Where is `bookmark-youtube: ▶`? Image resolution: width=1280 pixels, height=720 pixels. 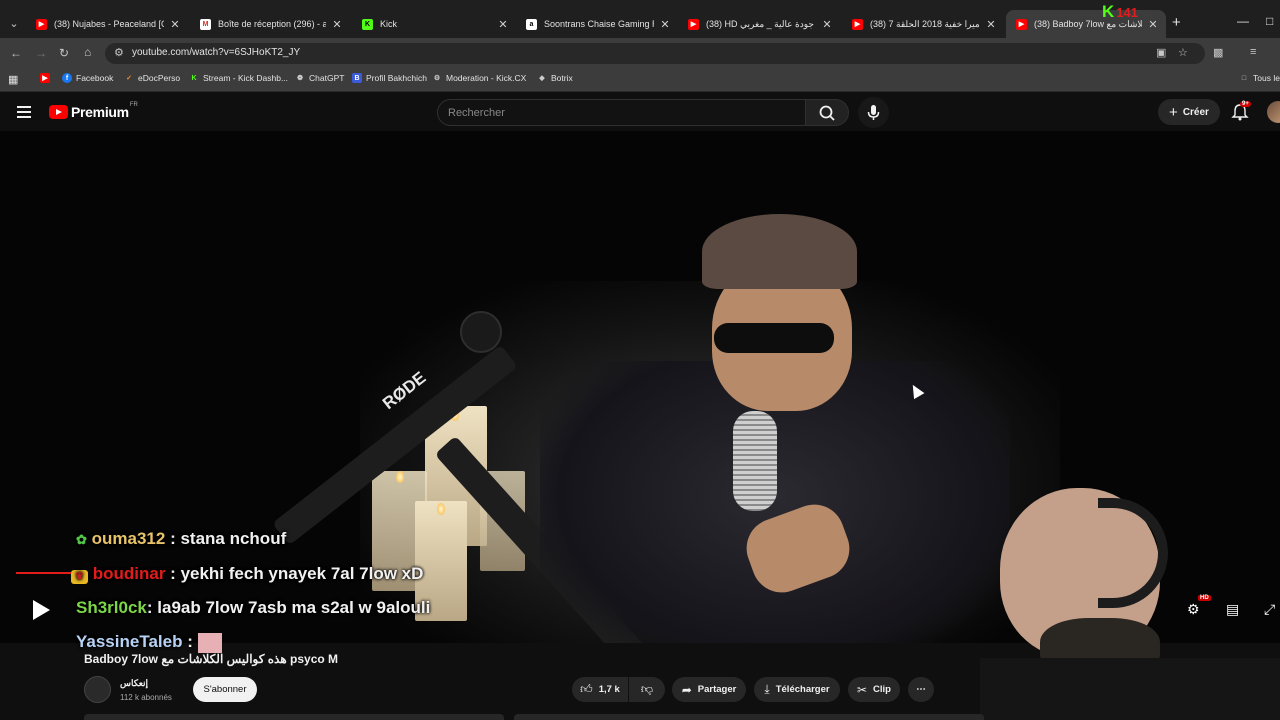 bookmark-youtube: ▶ is located at coordinates (47, 78).